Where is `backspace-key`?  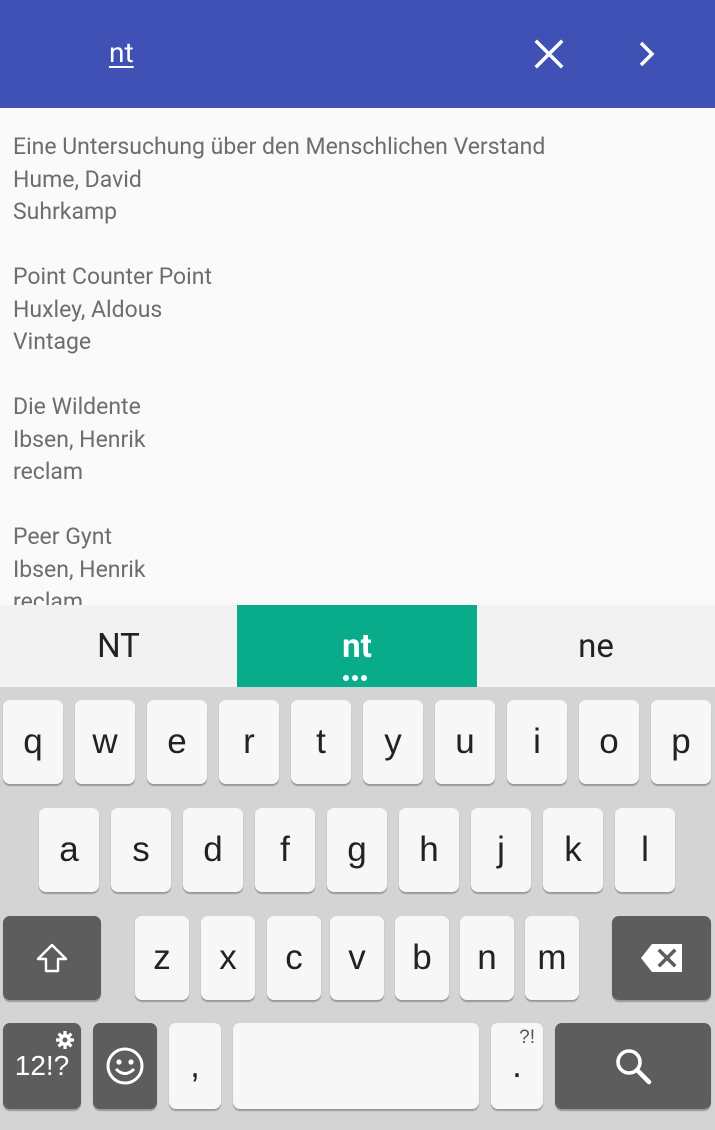 backspace-key is located at coordinates (661, 958).